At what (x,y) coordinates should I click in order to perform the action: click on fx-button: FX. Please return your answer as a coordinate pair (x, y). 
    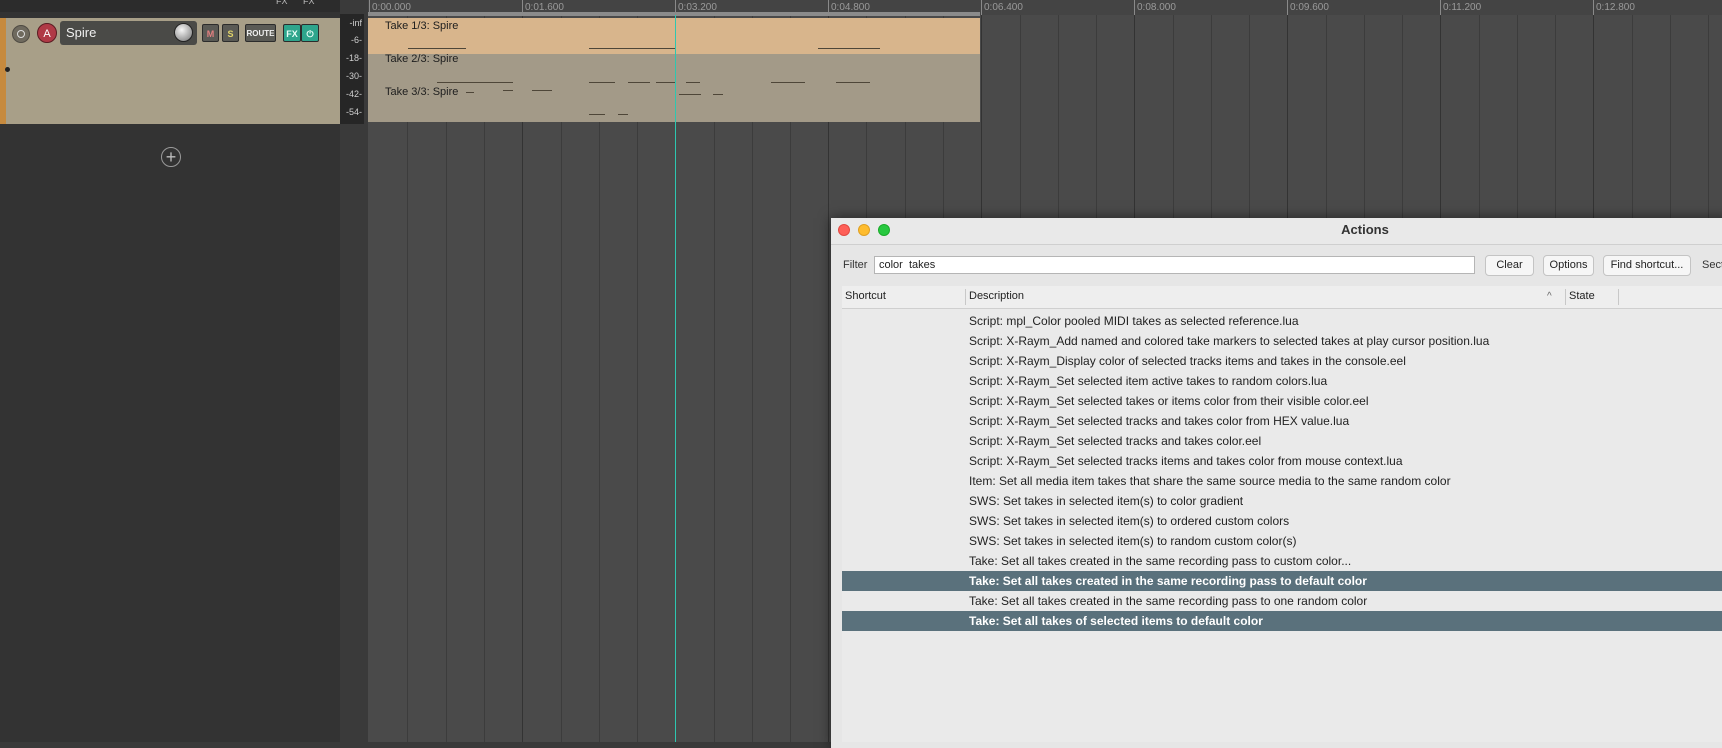
    Looking at the image, I should click on (292, 33).